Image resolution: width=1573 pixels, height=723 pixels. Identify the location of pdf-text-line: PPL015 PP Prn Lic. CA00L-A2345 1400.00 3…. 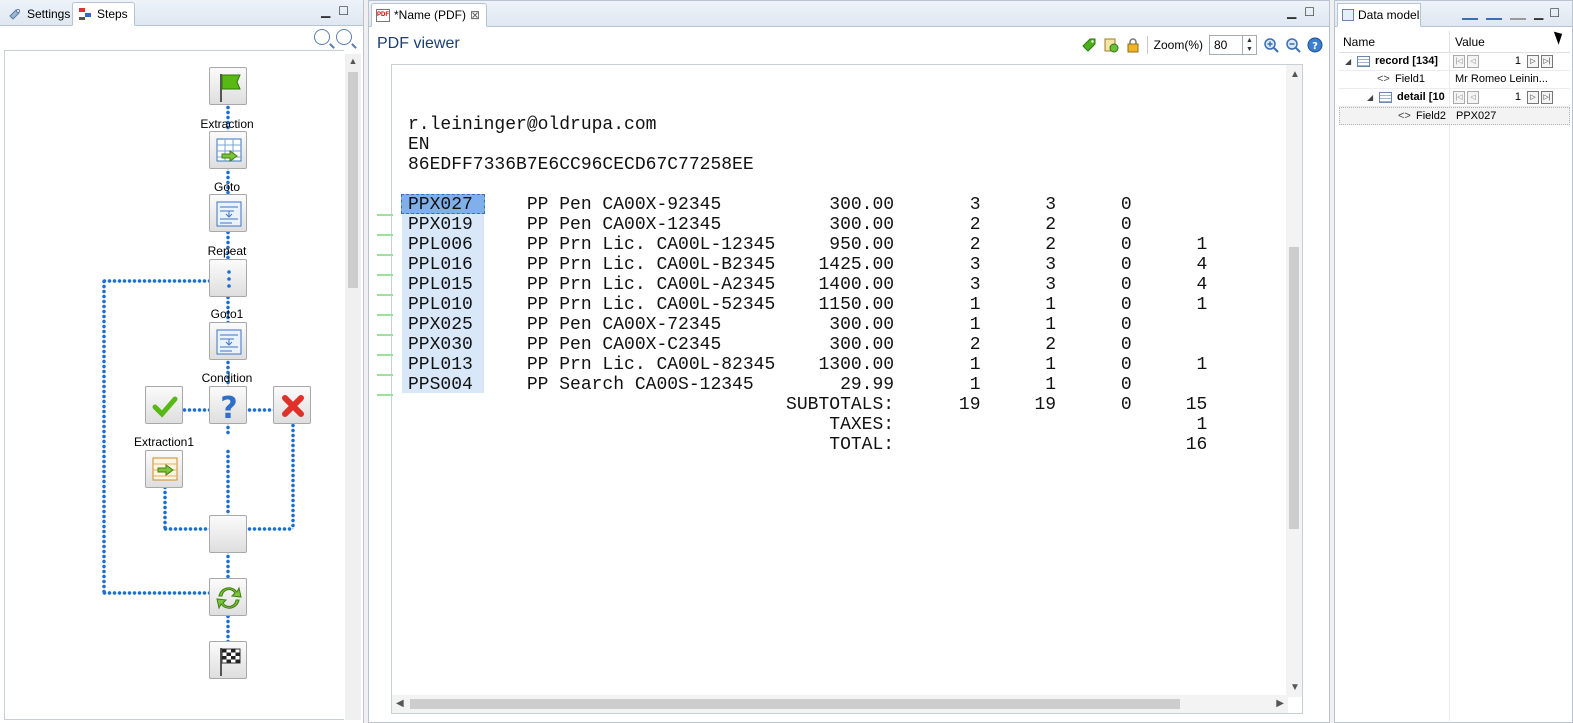
(808, 285).